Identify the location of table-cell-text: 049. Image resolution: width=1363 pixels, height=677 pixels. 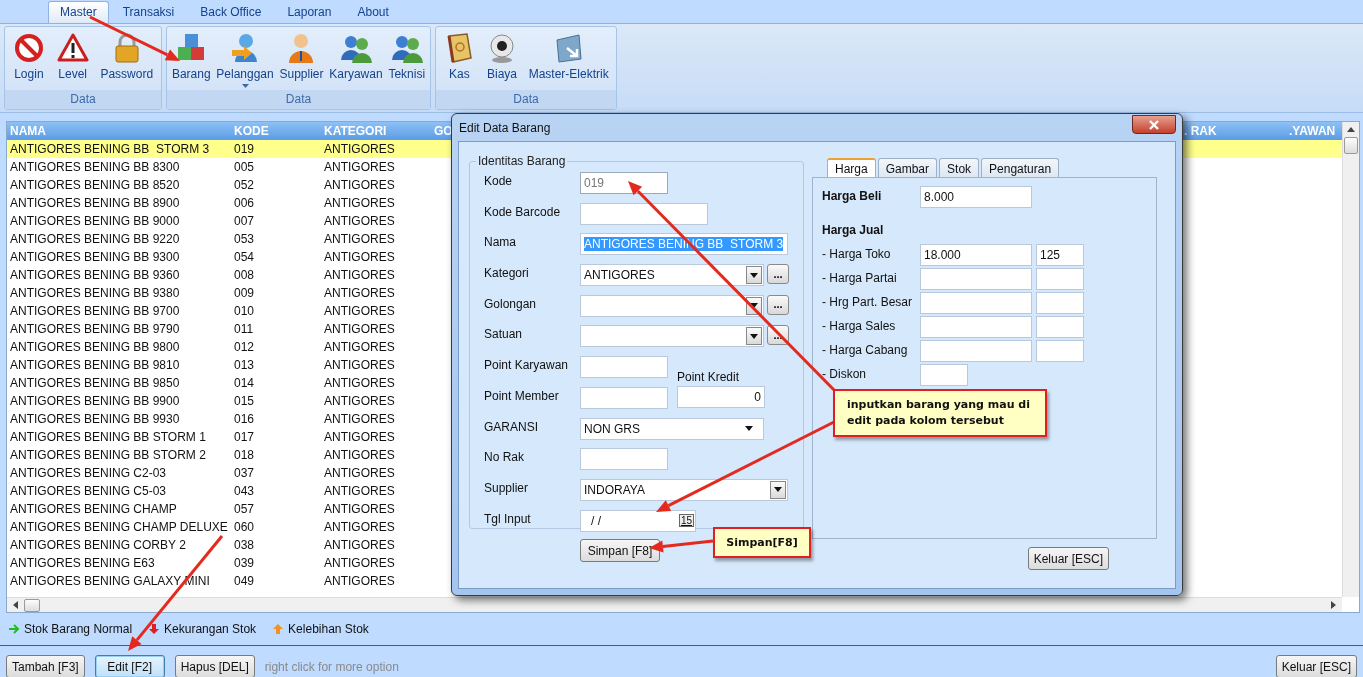
(244, 581).